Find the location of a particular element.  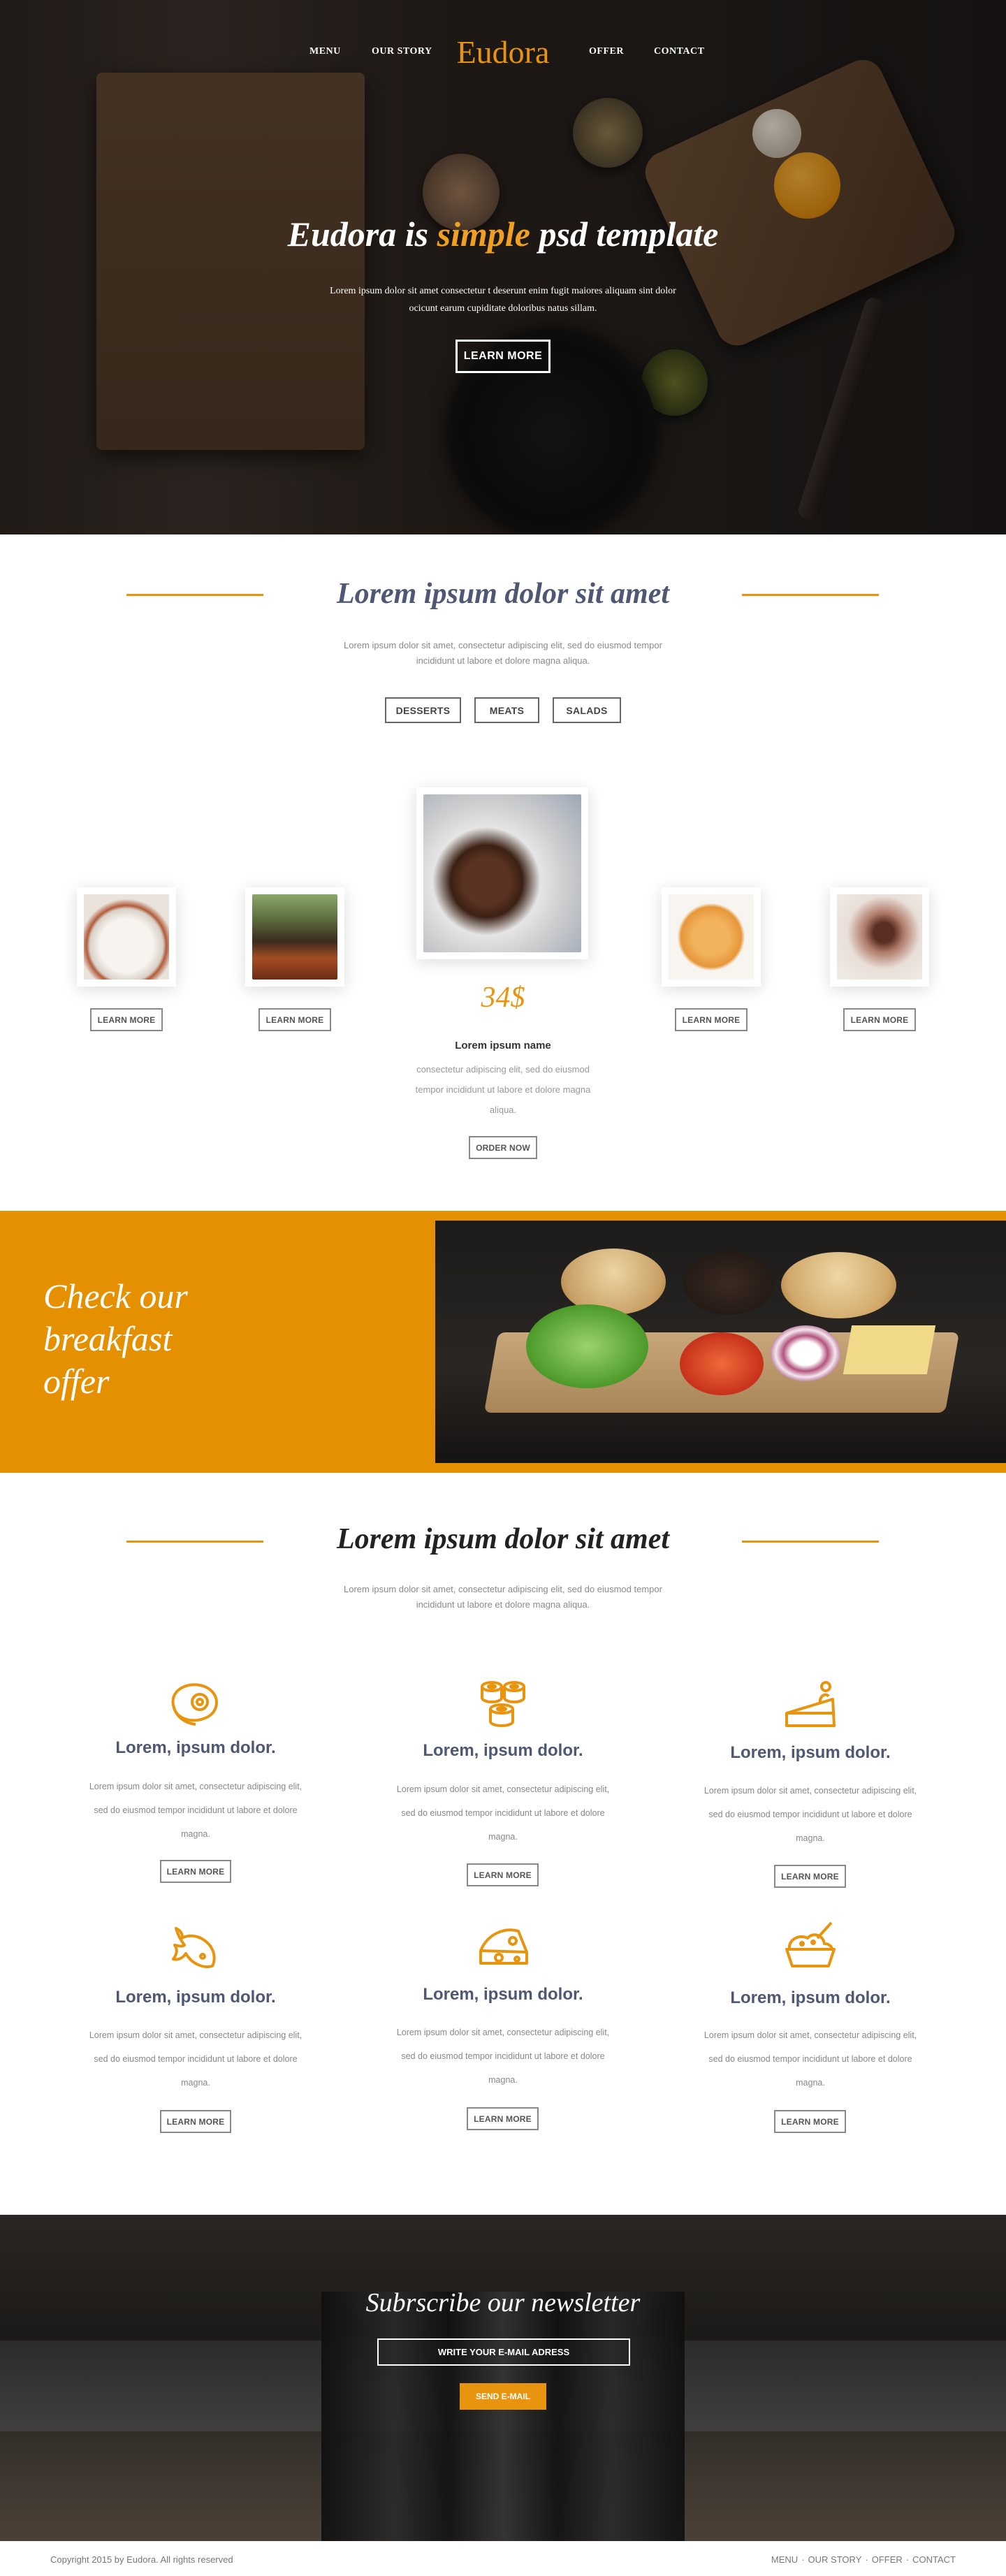

hero-title-part: psd template is located at coordinates (624, 234).